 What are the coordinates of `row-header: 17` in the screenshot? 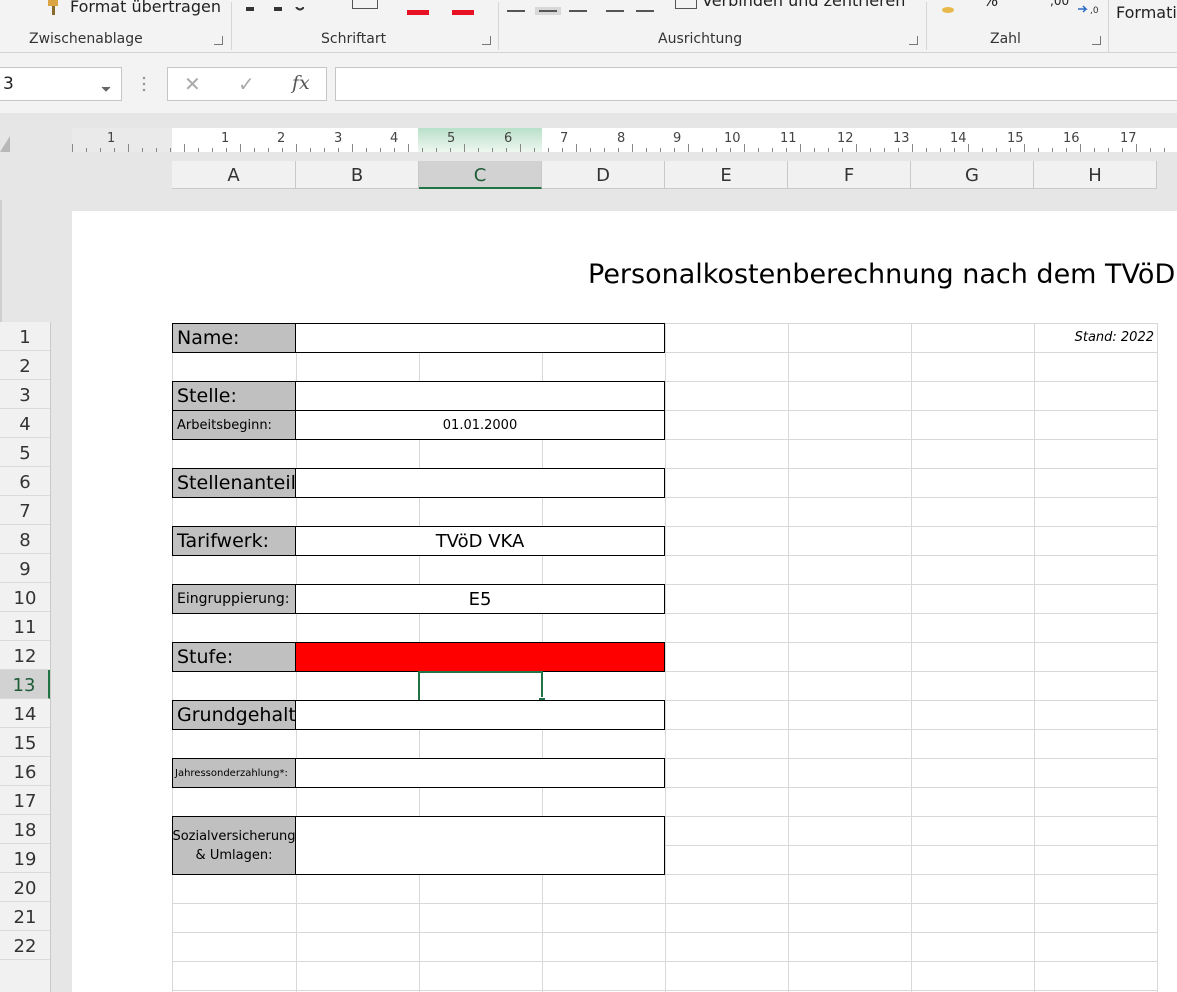 It's located at (25, 800).